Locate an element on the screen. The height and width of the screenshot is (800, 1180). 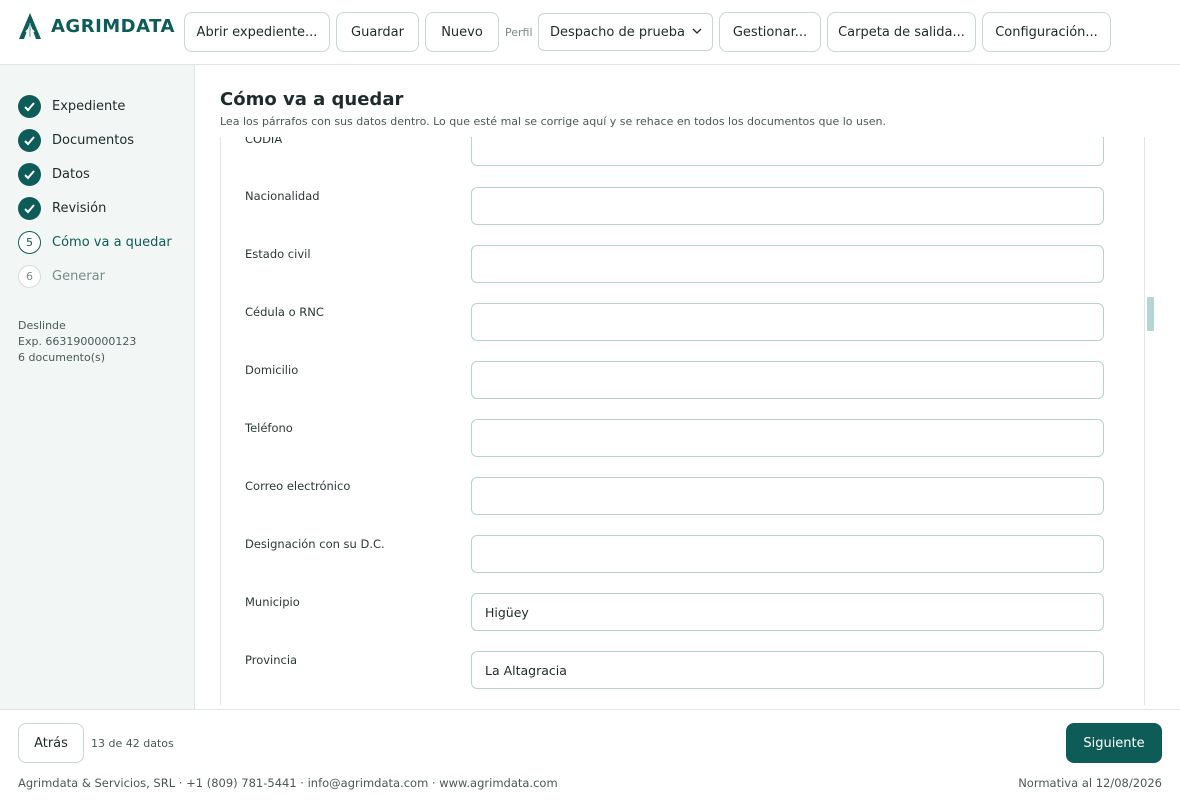
provincia-input: La Altagracia is located at coordinates (787, 670).